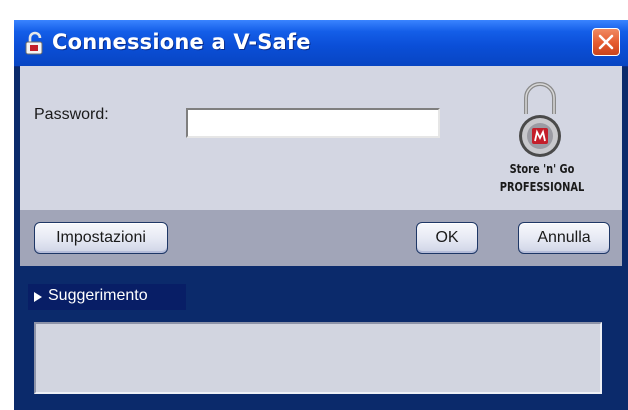  Describe the element at coordinates (540, 119) in the screenshot. I see `padlock-logo-icon` at that location.